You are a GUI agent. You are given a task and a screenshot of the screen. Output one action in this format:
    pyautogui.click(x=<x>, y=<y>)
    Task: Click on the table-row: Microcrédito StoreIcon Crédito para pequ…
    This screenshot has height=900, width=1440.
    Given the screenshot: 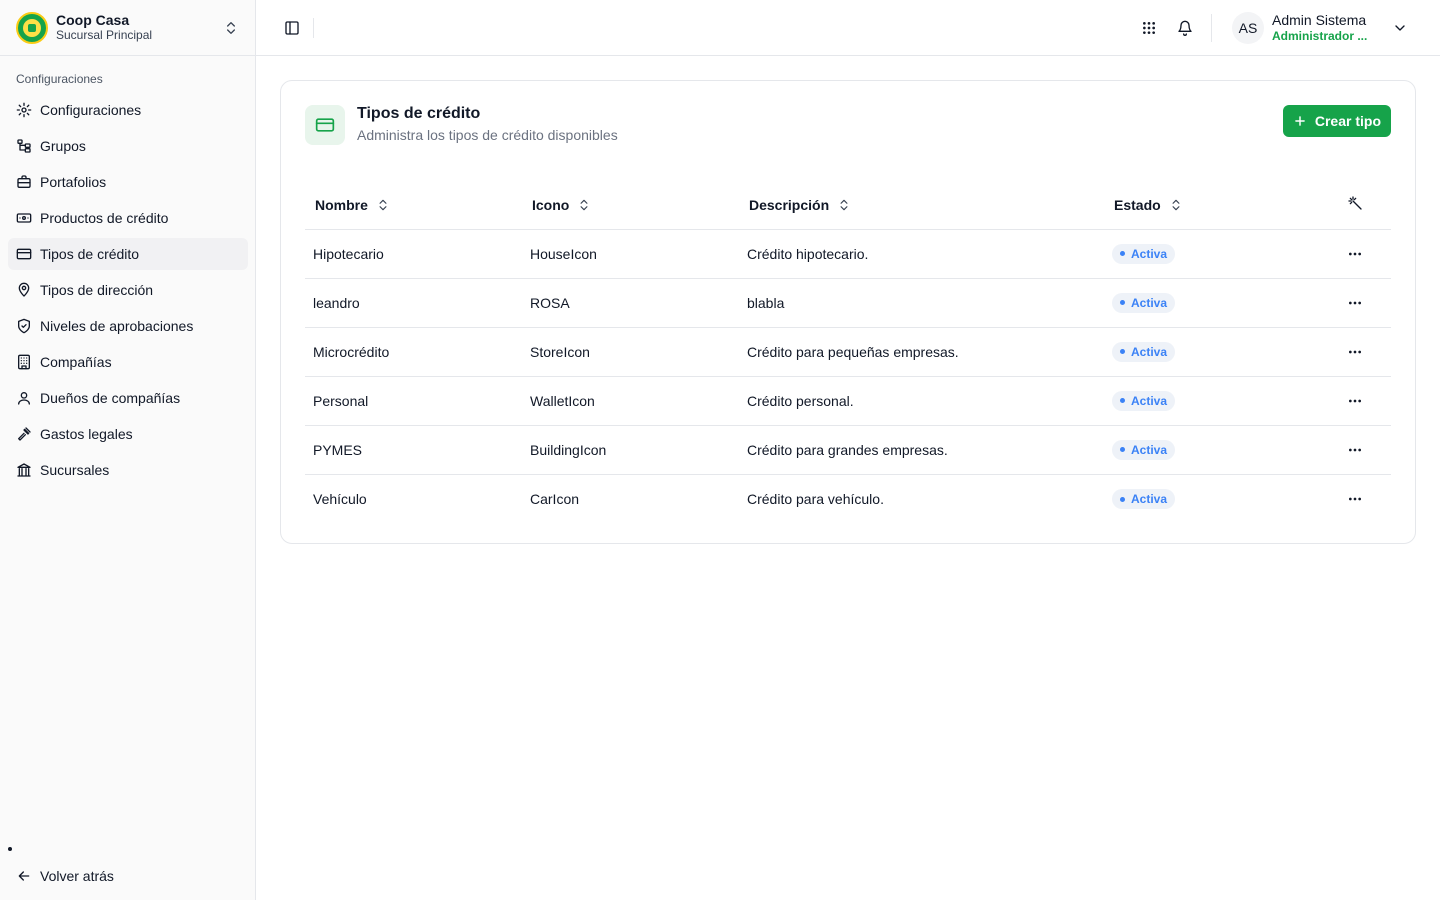 What is the action you would take?
    pyautogui.click(x=848, y=352)
    